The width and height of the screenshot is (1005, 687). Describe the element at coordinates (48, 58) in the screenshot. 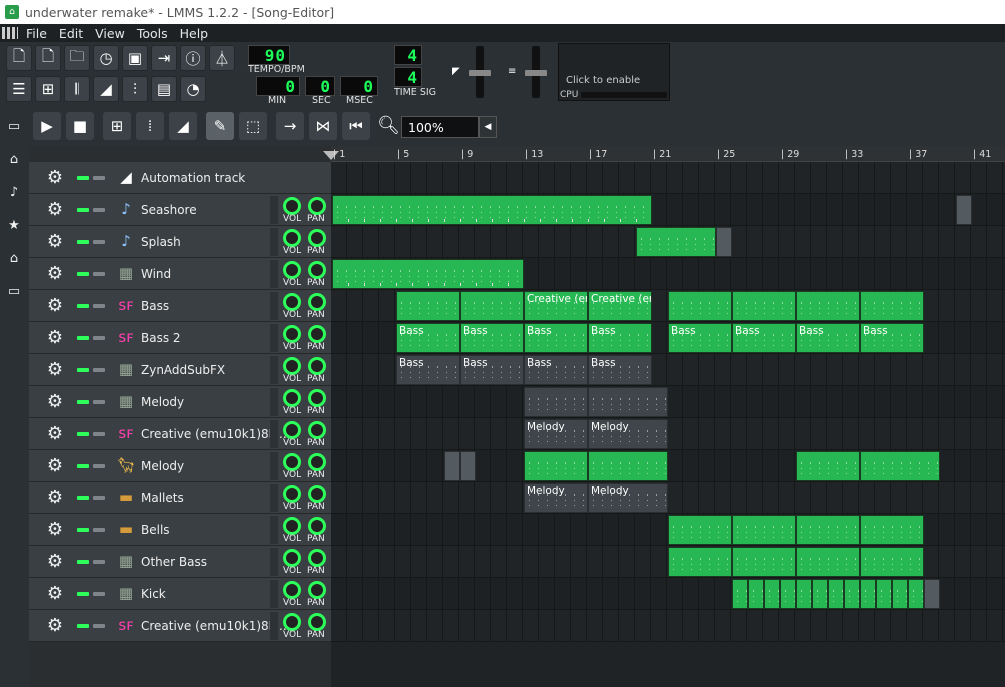

I see `new-from-template-icon: 🗋` at that location.